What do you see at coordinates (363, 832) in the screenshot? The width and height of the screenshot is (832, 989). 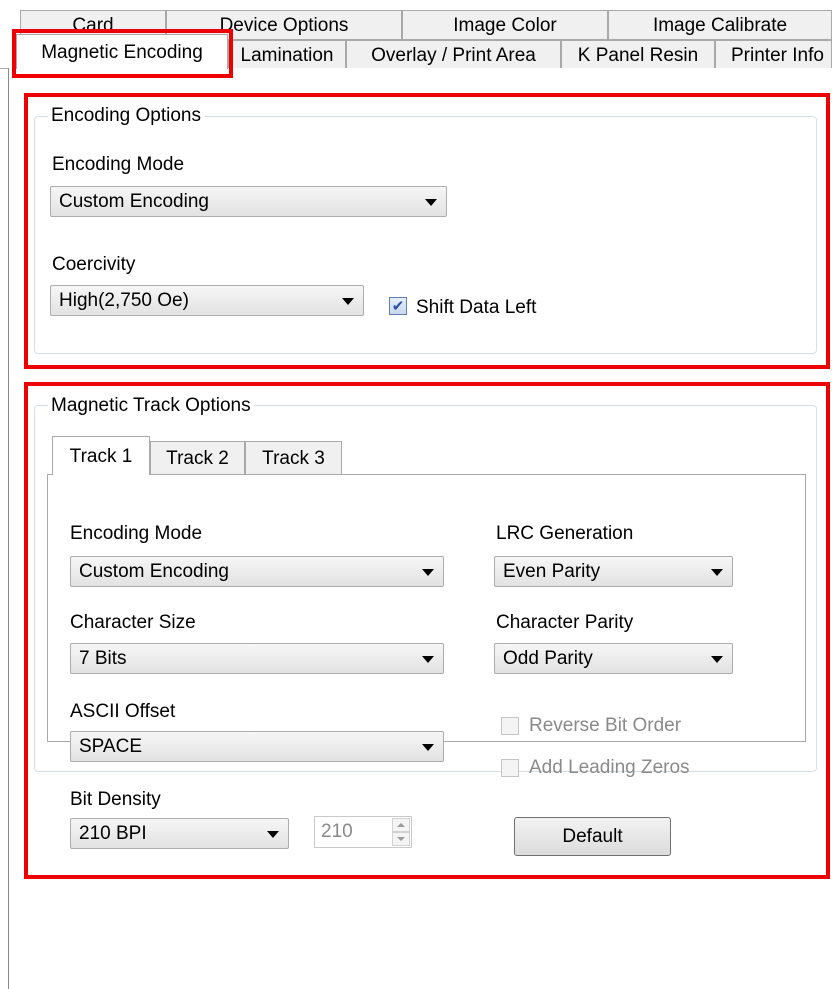 I see `bit-density-spinner: 210` at bounding box center [363, 832].